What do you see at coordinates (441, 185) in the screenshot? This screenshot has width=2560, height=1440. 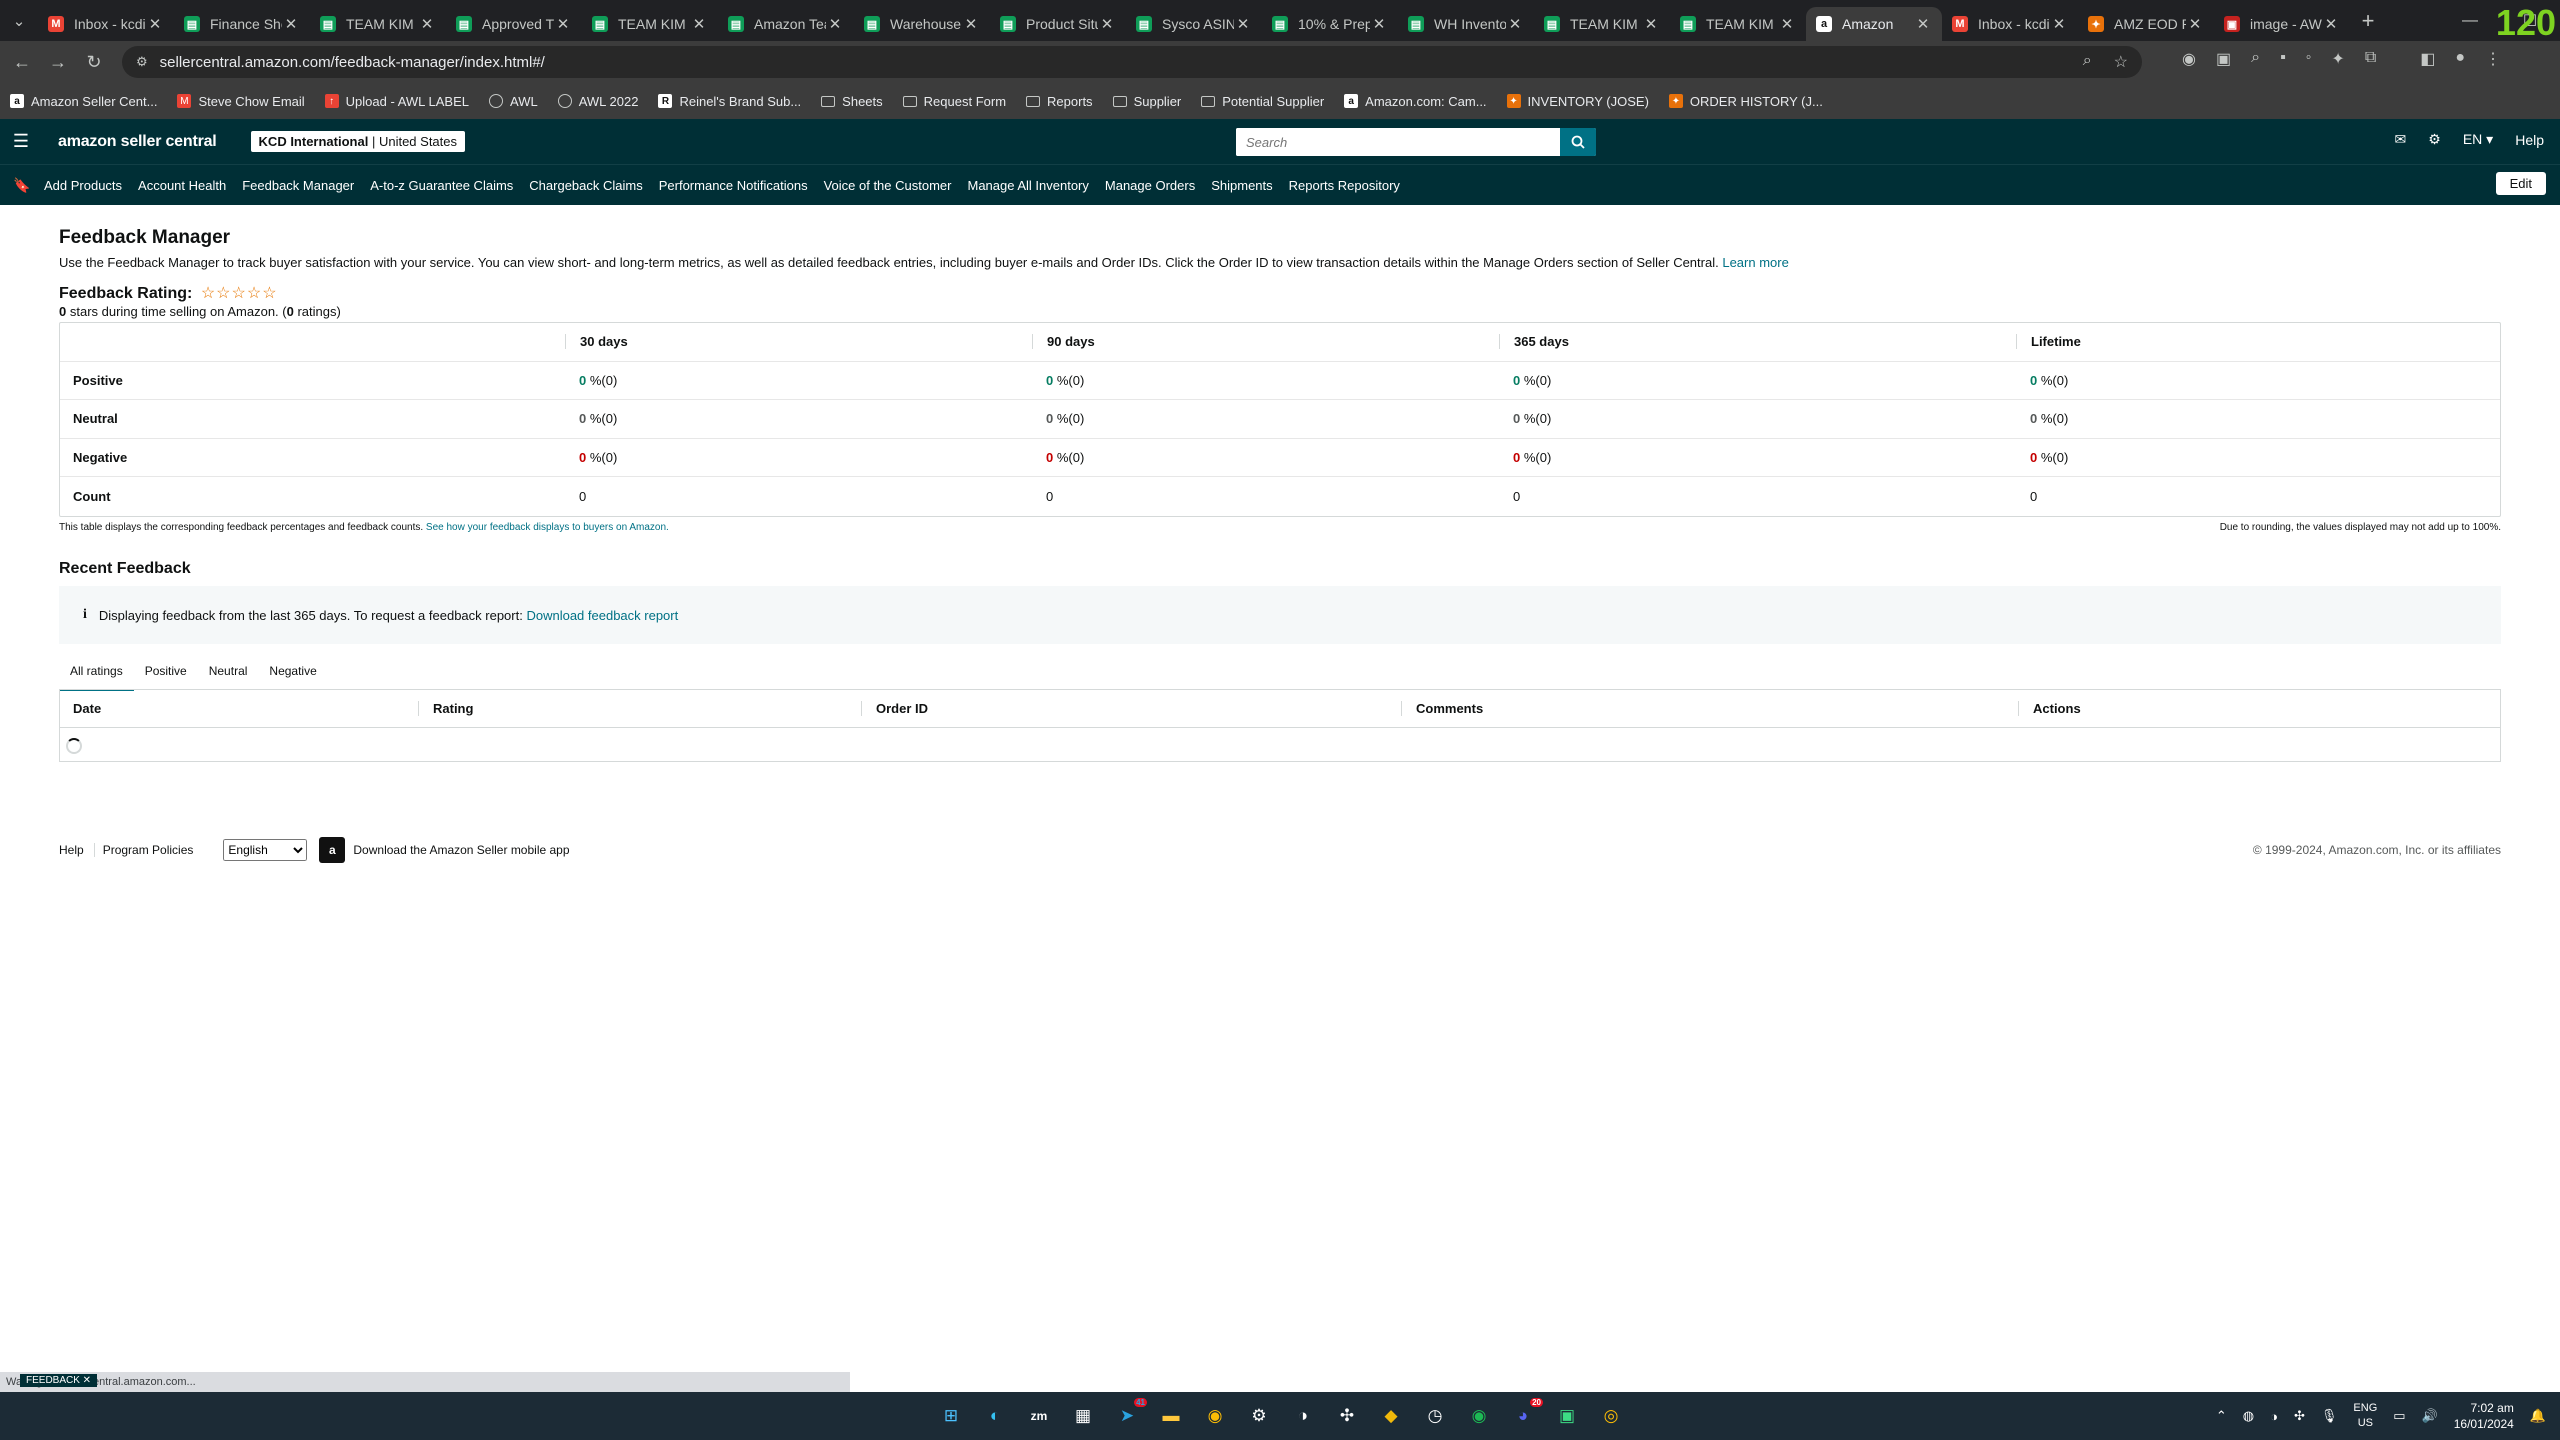 I see `nav-item: A-to-z Guarantee Claims` at bounding box center [441, 185].